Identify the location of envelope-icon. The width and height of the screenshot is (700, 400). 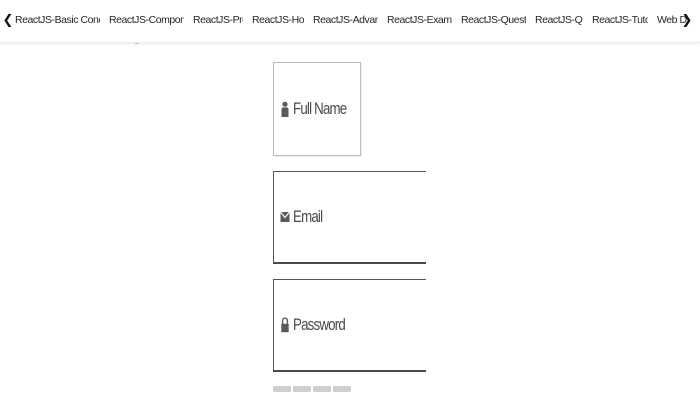
(285, 217).